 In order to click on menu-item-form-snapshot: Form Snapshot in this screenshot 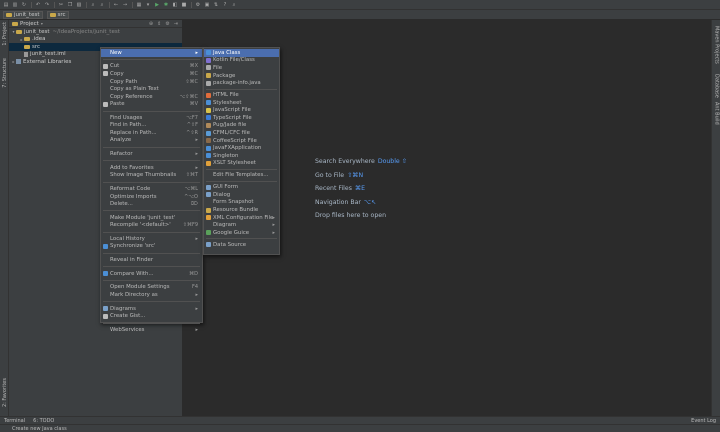, I will do `click(241, 203)`.